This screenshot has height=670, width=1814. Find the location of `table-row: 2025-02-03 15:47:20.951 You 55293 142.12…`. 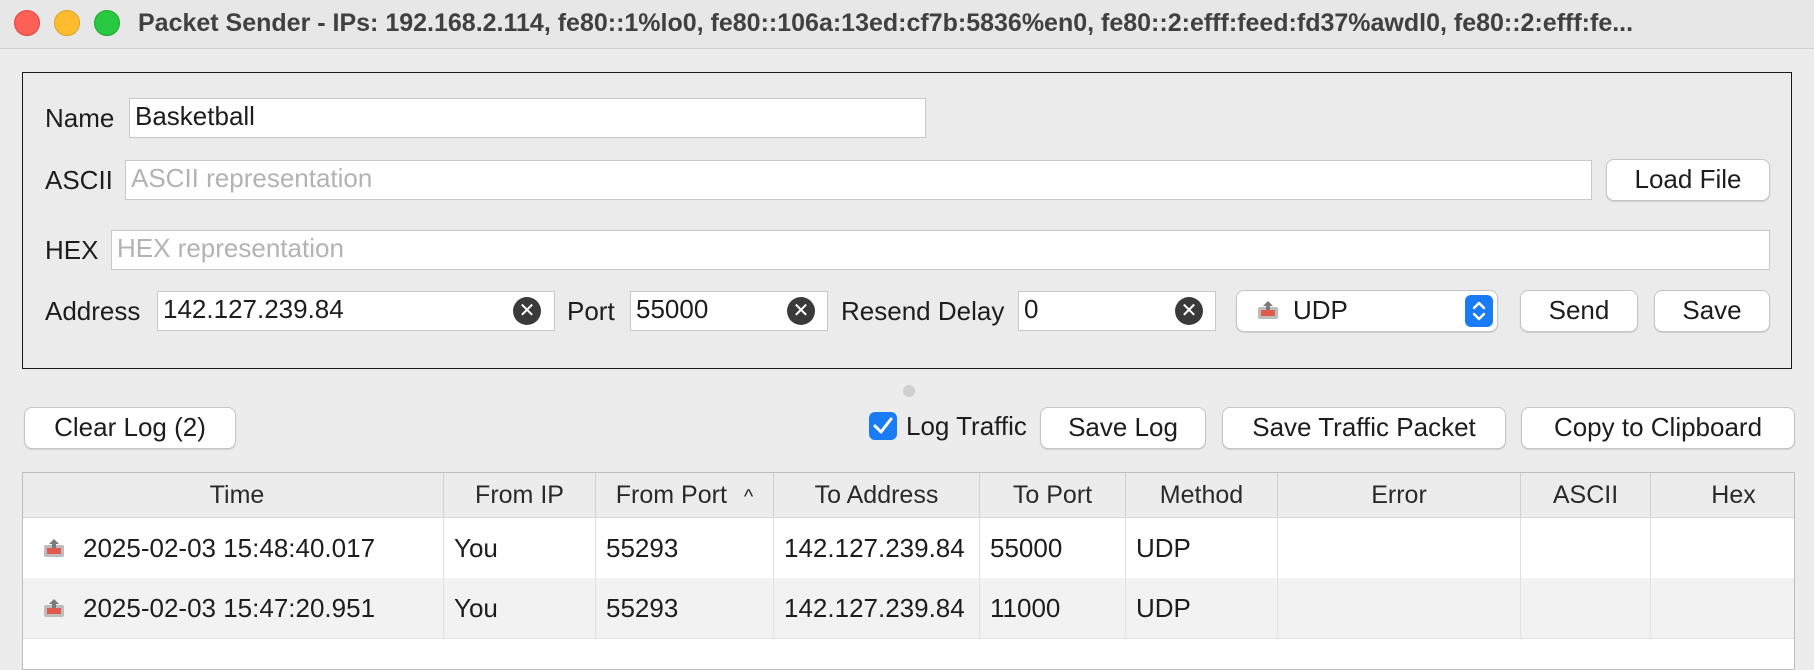

table-row: 2025-02-03 15:47:20.951 You 55293 142.12… is located at coordinates (908, 608).